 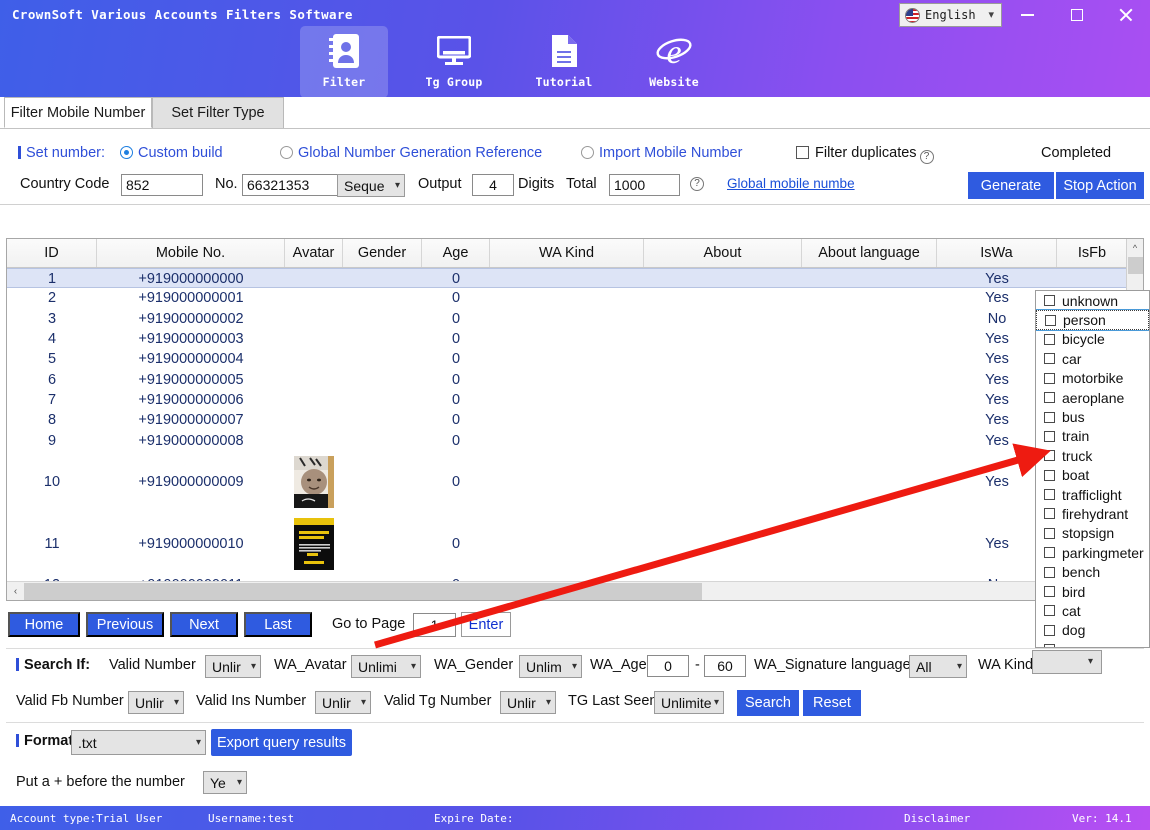 What do you see at coordinates (723, 253) in the screenshot?
I see `column-header-about: About` at bounding box center [723, 253].